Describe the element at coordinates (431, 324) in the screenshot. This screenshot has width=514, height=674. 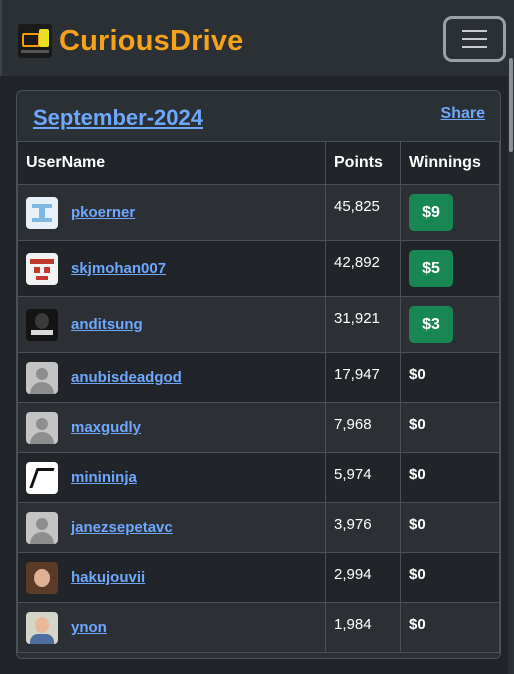
I see `winnings-badge: $3` at that location.